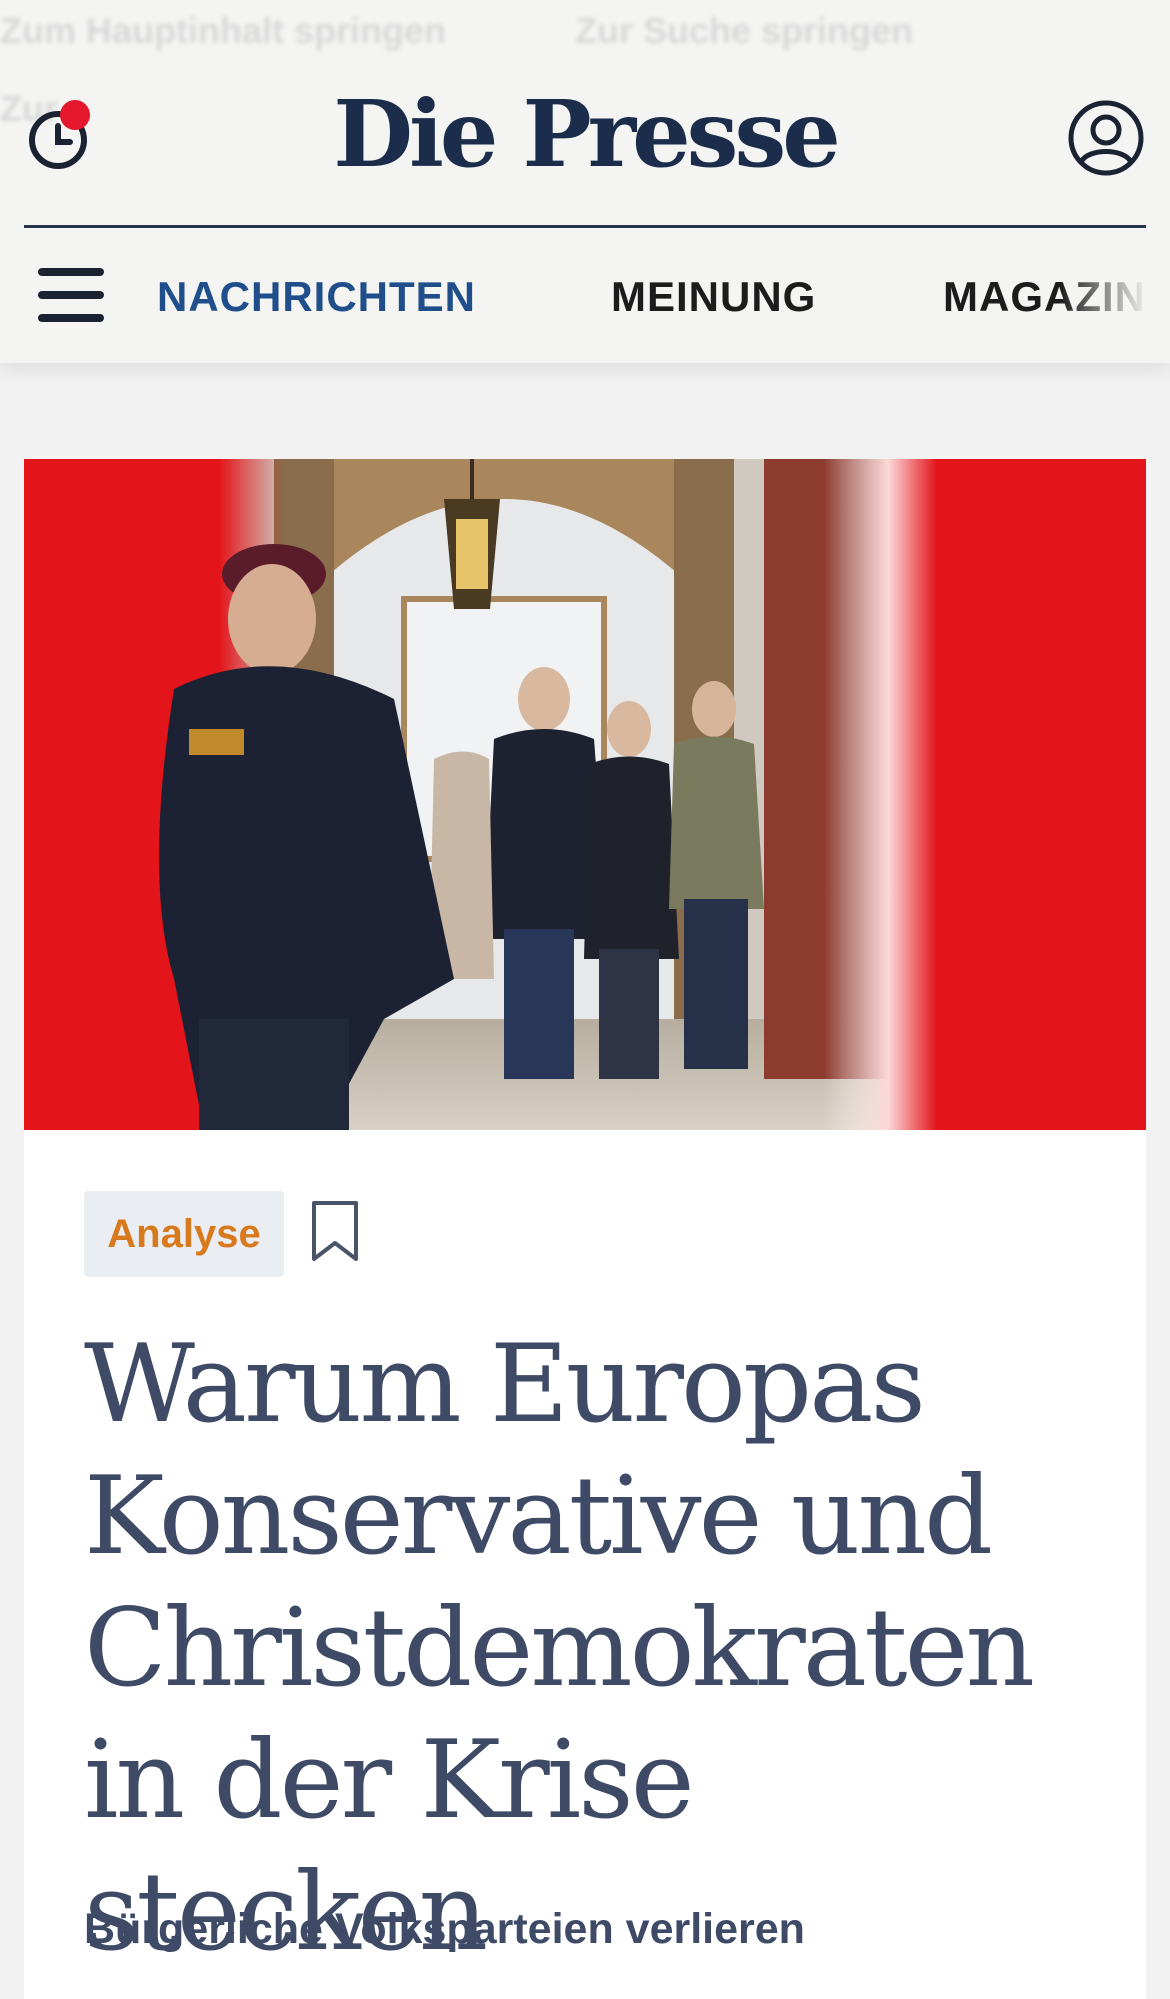 This screenshot has width=1170, height=1999. I want to click on article-lead: Bürgerliche Volksparteien verlieren, so click(444, 1929).